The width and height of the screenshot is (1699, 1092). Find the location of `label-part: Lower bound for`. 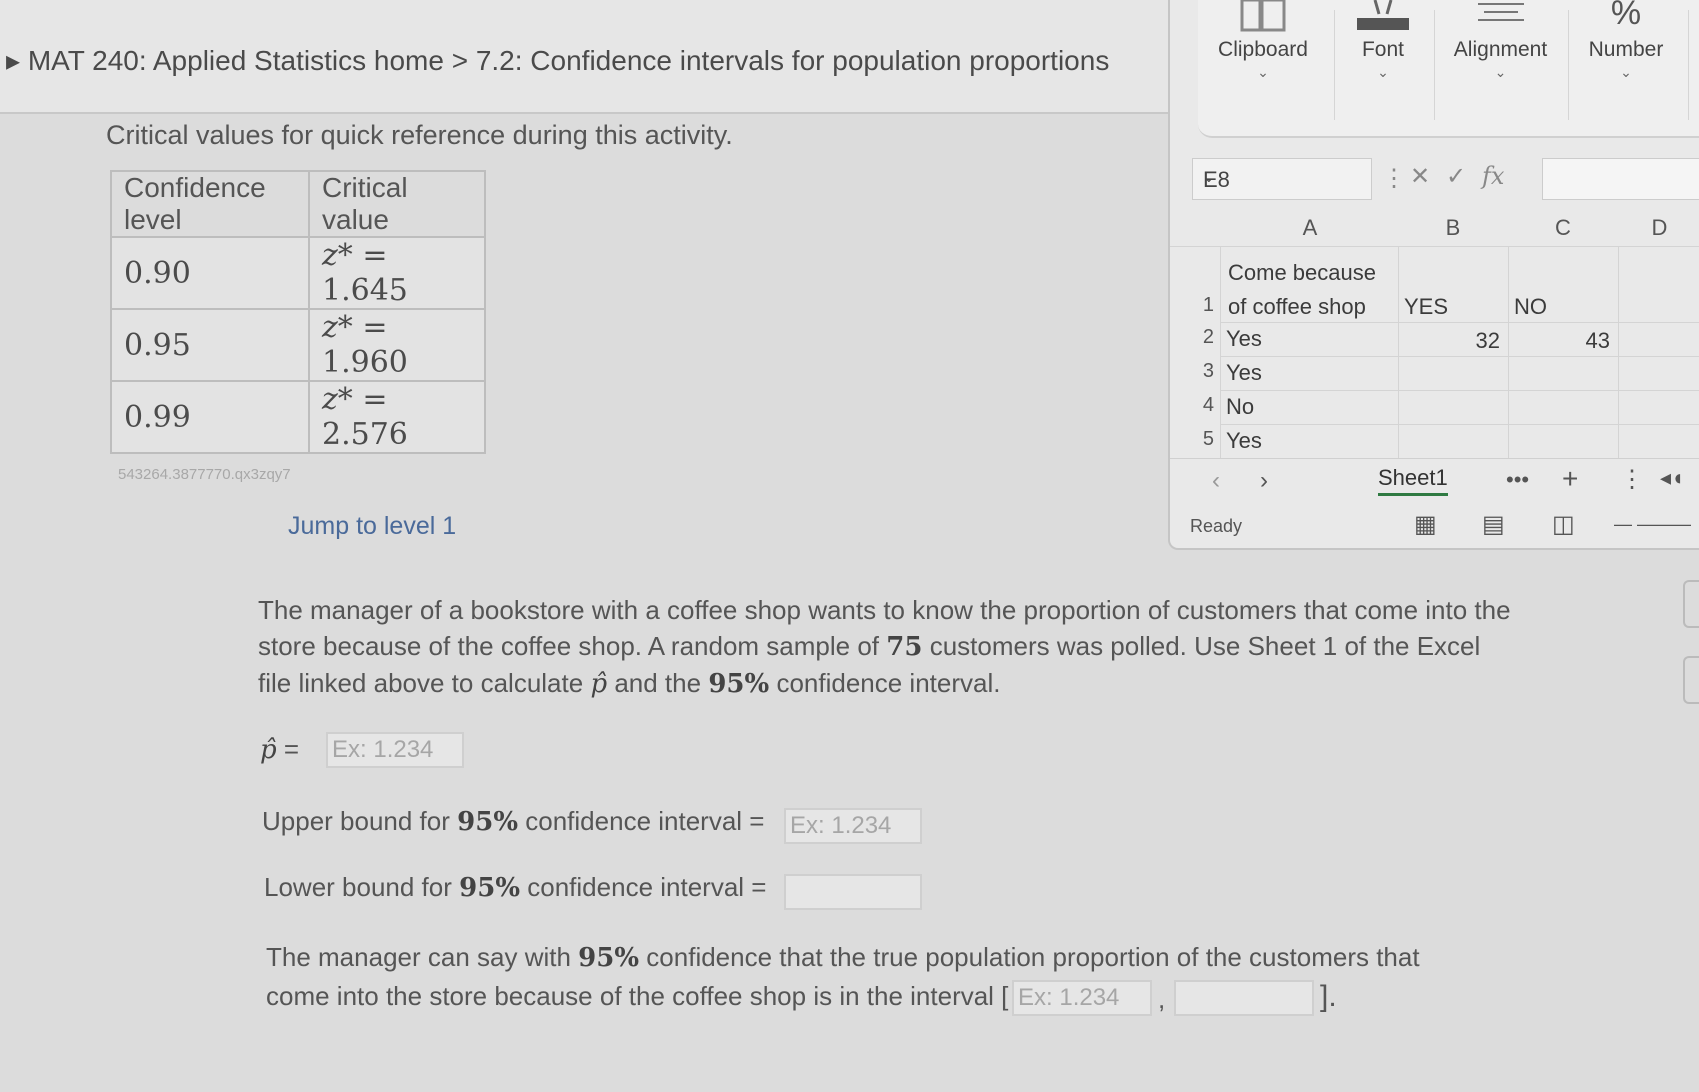

label-part: Lower bound for is located at coordinates (358, 887).